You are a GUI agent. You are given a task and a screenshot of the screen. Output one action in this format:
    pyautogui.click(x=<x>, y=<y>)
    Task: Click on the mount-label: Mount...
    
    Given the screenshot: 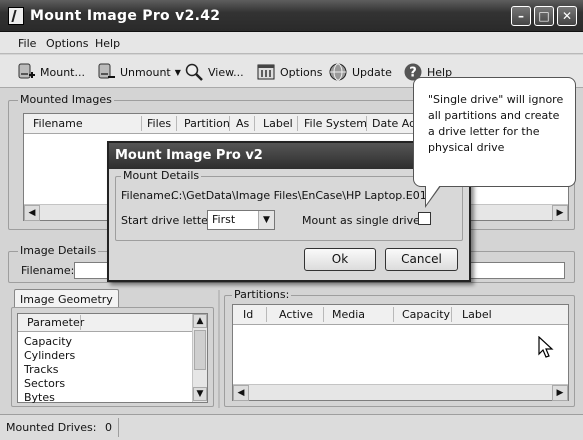 What is the action you would take?
    pyautogui.click(x=62, y=72)
    